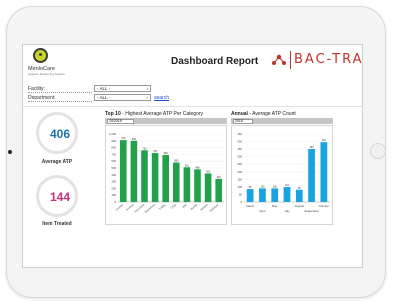 This screenshot has width=393, height=306. Describe the element at coordinates (10, 152) in the screenshot. I see `camera-icon` at that location.